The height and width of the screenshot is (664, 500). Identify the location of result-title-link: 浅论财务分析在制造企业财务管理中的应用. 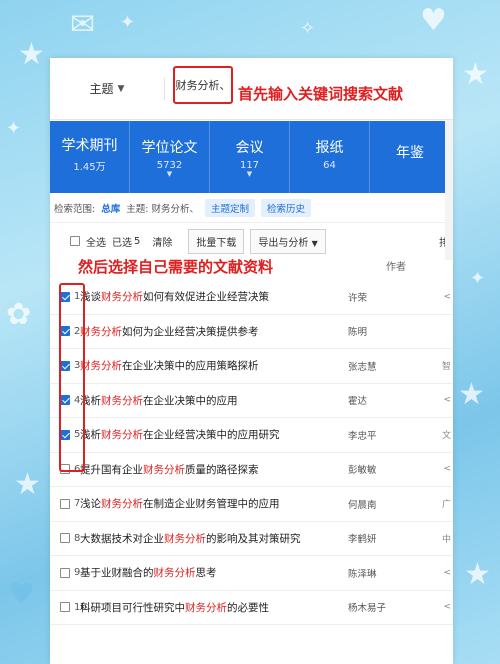
(213, 503).